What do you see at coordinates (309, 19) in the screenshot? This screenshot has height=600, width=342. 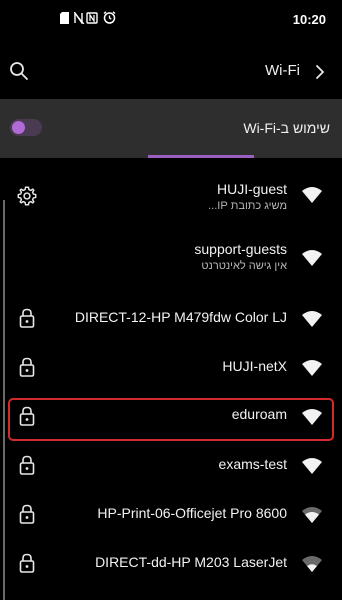 I see `status-time: 10:20` at bounding box center [309, 19].